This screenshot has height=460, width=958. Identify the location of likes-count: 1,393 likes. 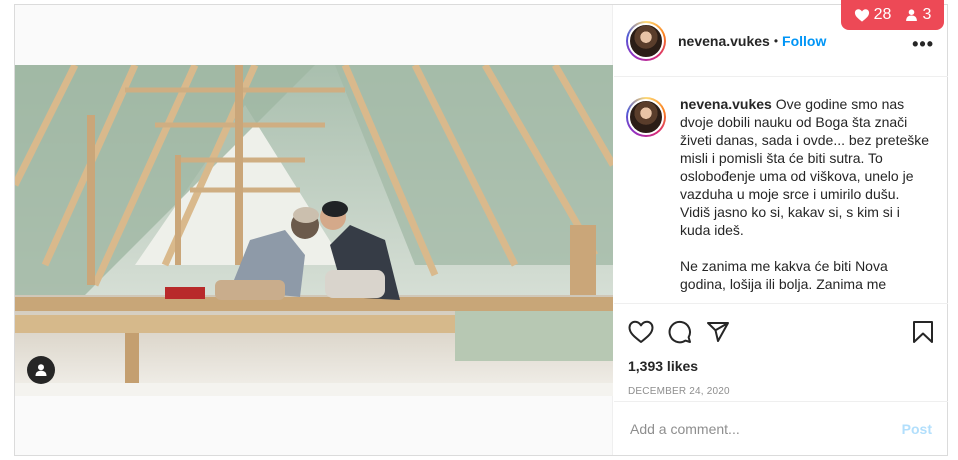
(781, 366).